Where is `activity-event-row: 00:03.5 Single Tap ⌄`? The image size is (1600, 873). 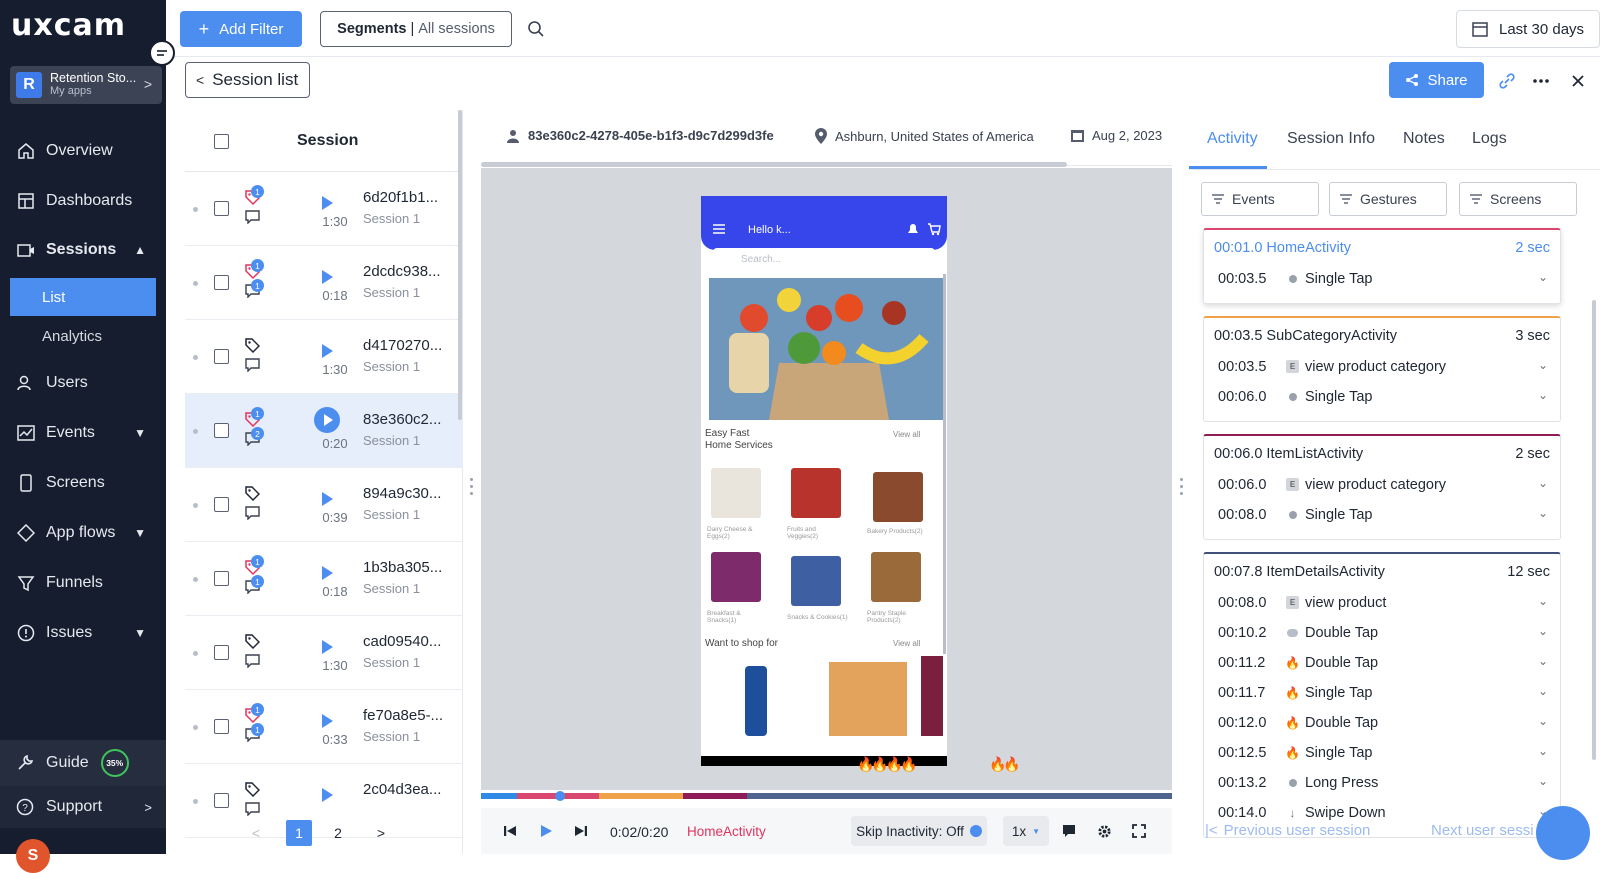 activity-event-row: 00:03.5 Single Tap ⌄ is located at coordinates (1383, 281).